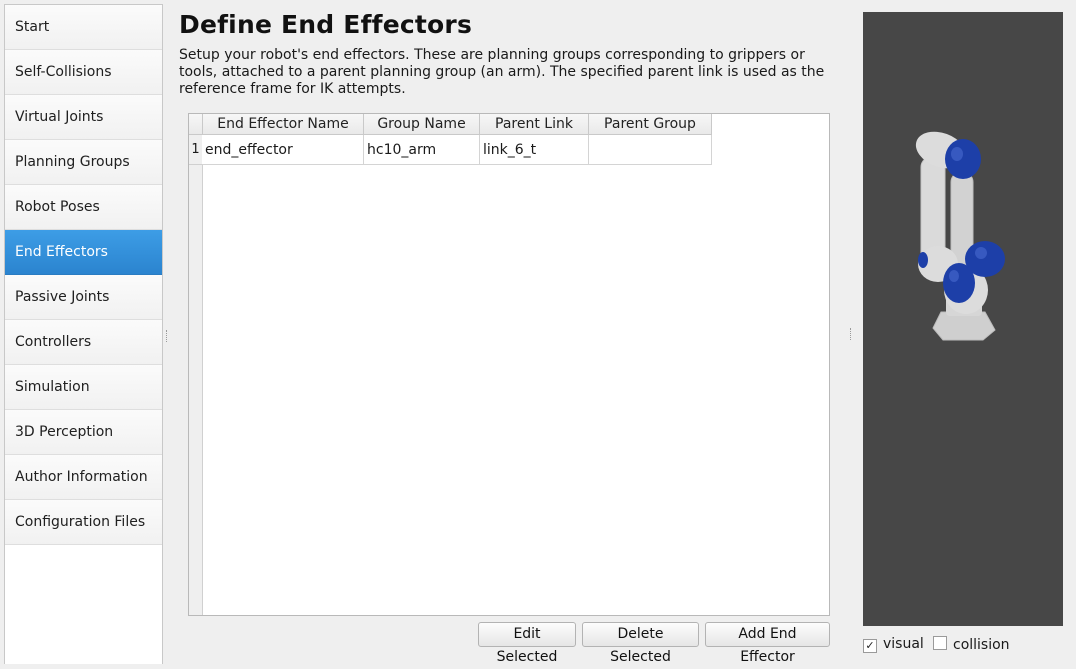  I want to click on row-header-column, so click(196, 374).